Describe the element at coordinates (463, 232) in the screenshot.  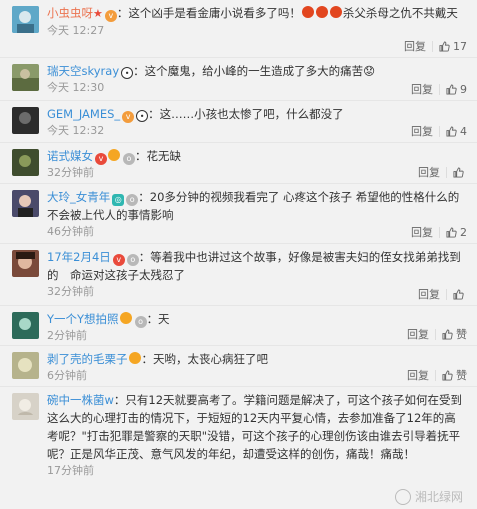
I see `like-count: 2` at that location.